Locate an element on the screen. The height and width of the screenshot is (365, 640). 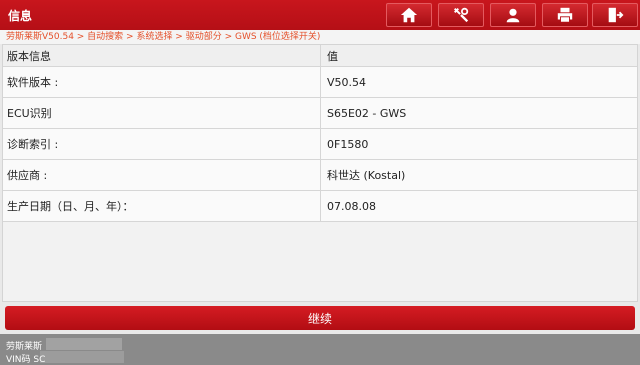
diagnose-button is located at coordinates (461, 15).